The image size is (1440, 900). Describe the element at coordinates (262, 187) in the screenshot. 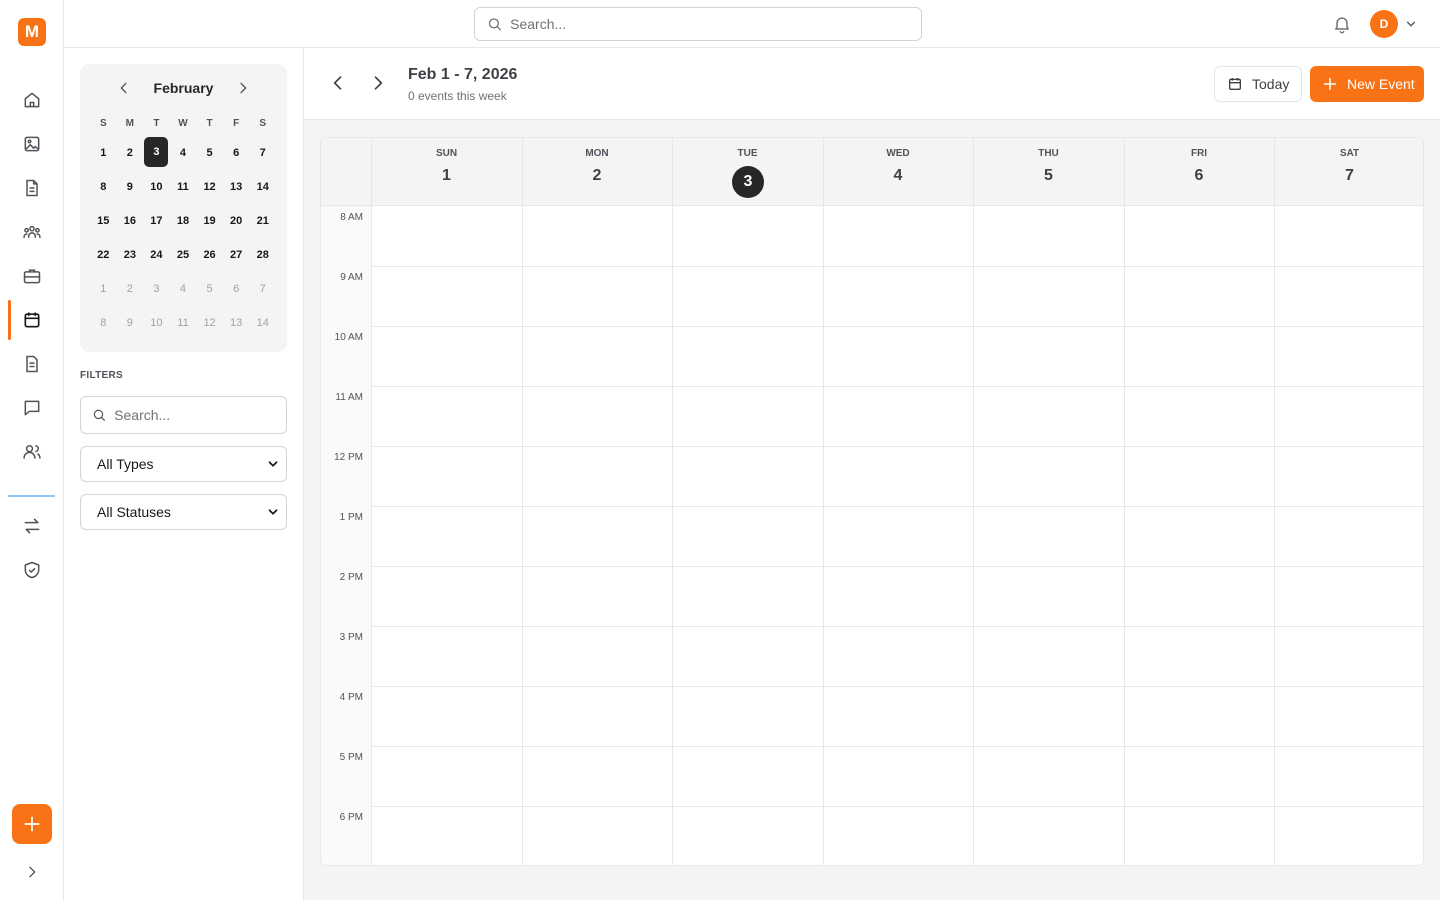

I see `mini-calendar-day: 14` at that location.